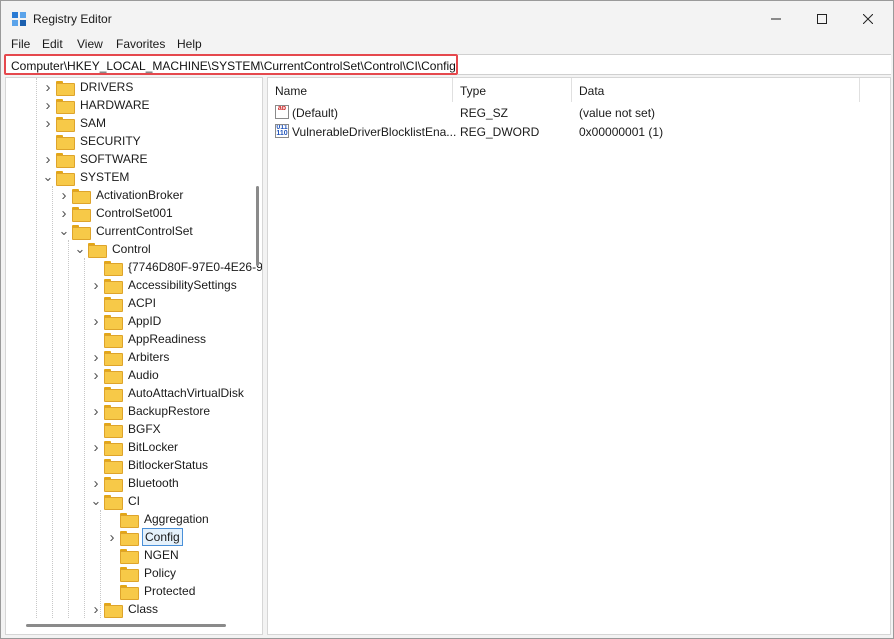 The height and width of the screenshot is (639, 894). What do you see at coordinates (115, 105) in the screenshot?
I see `tree-item-label: HARDWARE` at bounding box center [115, 105].